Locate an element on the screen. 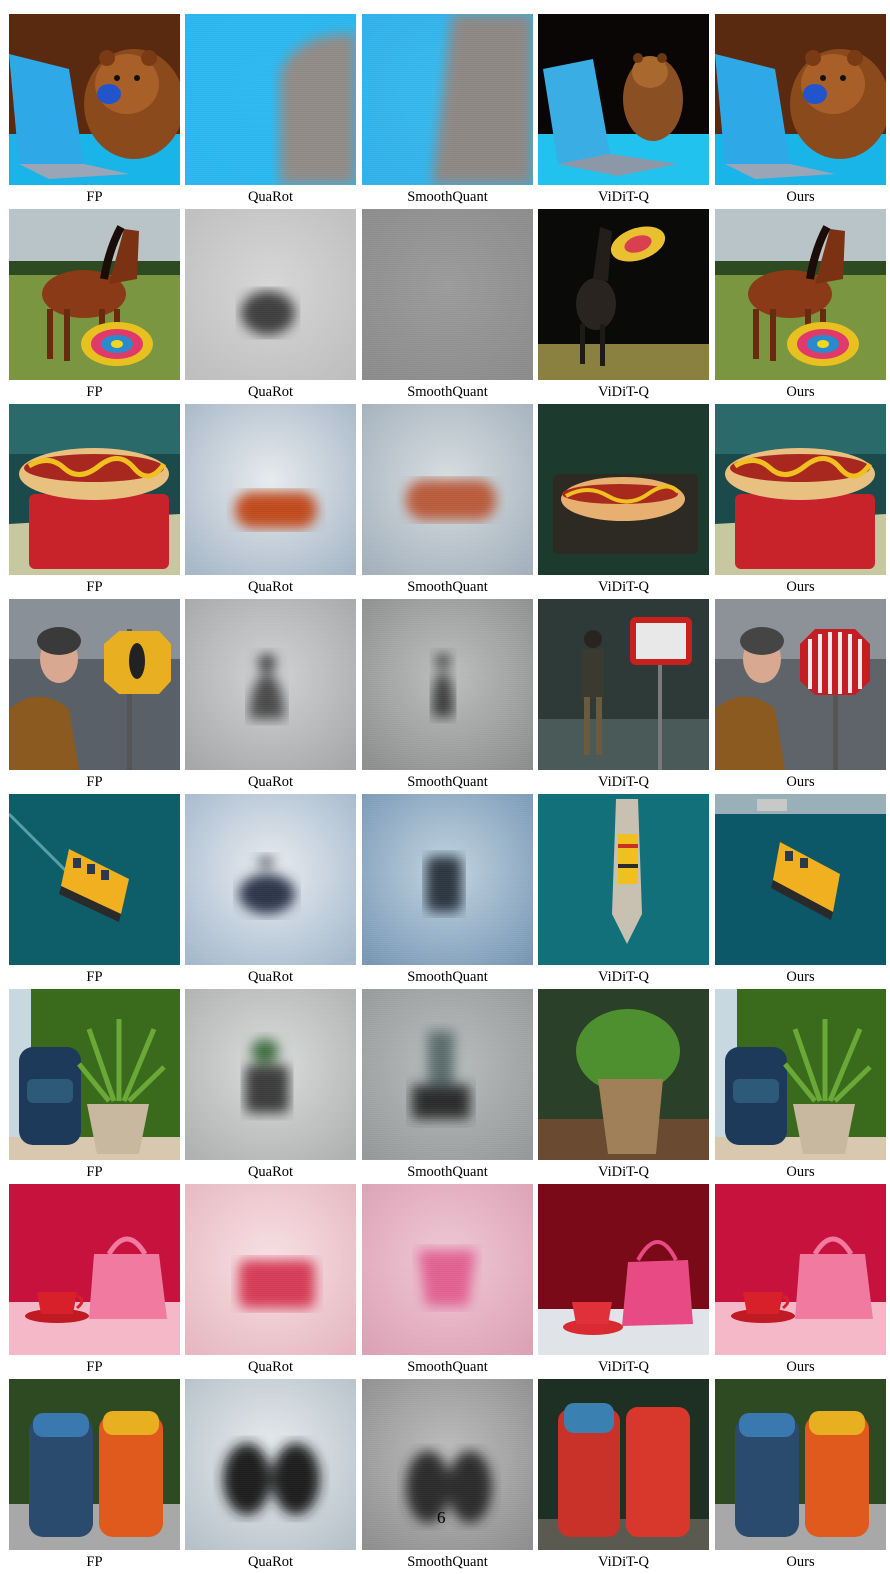 This screenshot has height=1574, width=890. figure-row-bus-water: FP QuaRot SmoothQuant ViDiT-Q Ours is located at coordinates (447, 891).